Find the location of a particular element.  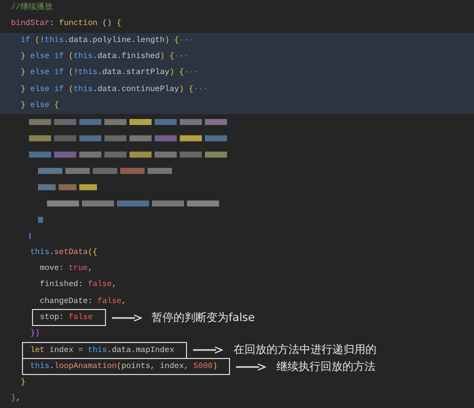

code-comment: //继续播放 is located at coordinates (32, 7).